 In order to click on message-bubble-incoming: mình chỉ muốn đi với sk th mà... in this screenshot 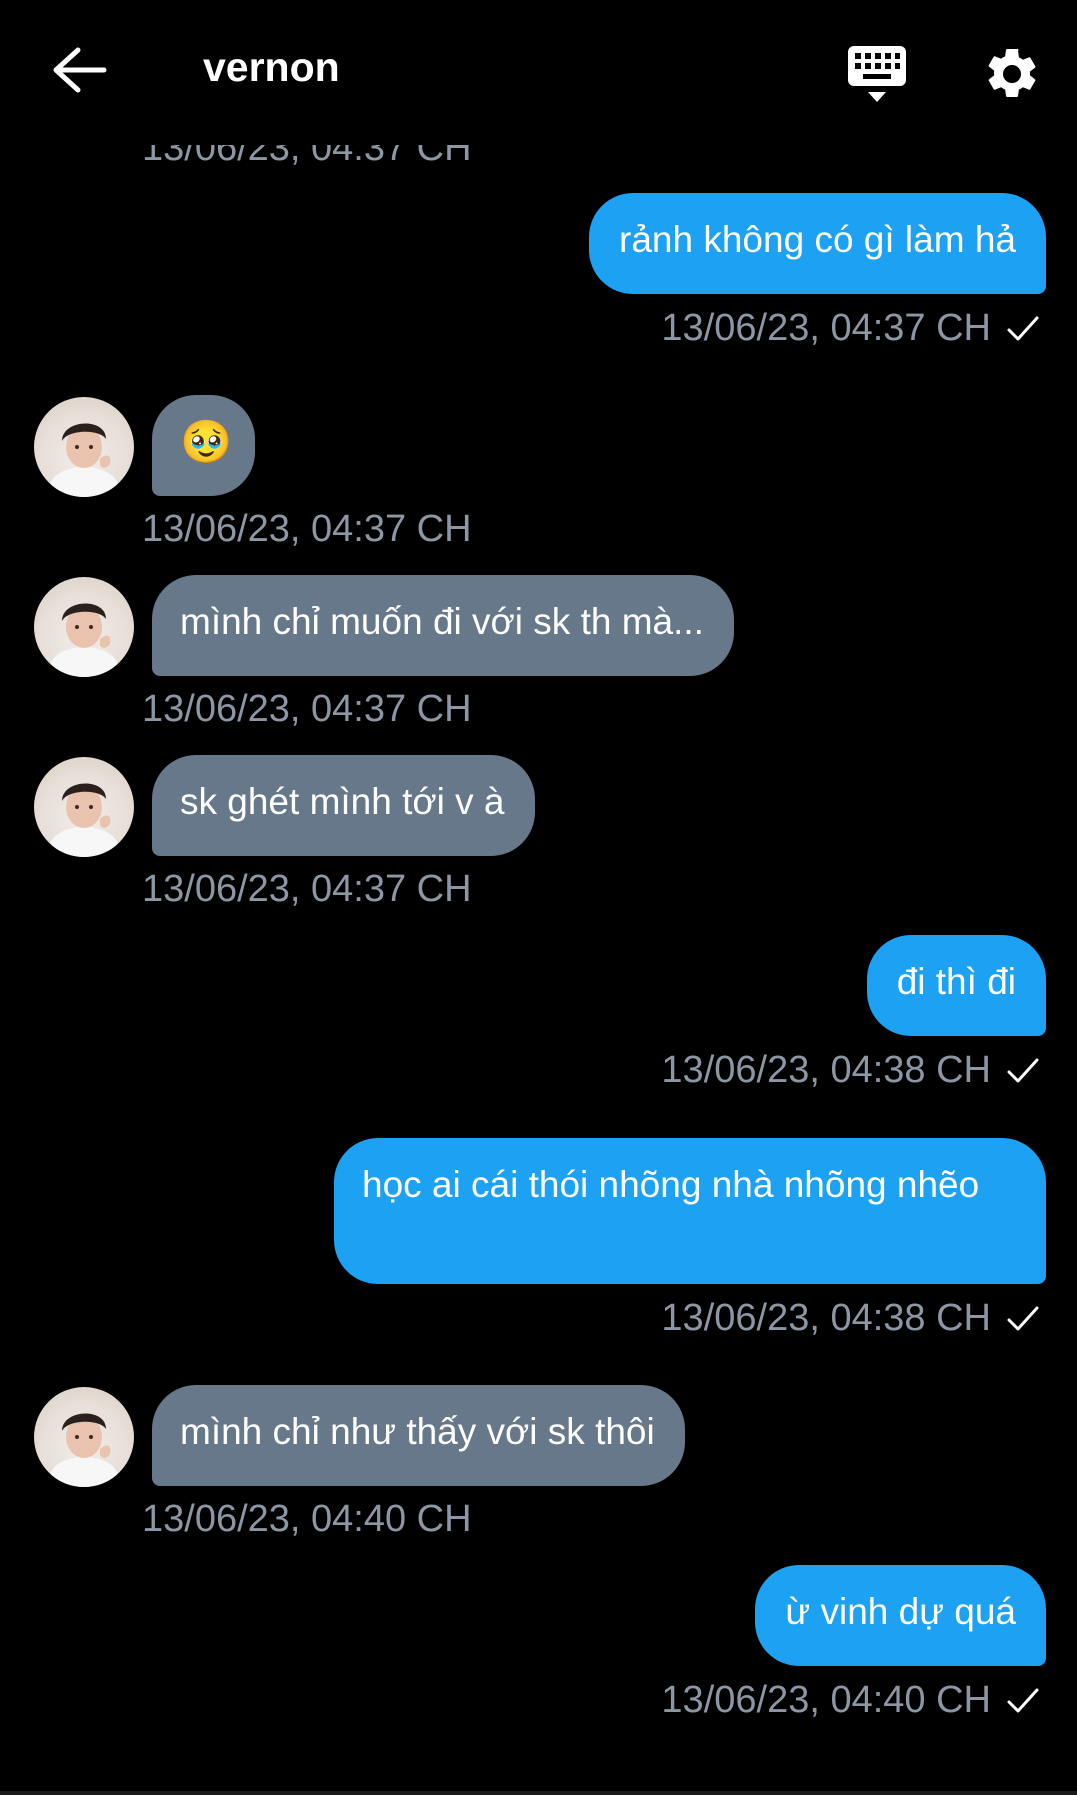, I will do `click(443, 625)`.